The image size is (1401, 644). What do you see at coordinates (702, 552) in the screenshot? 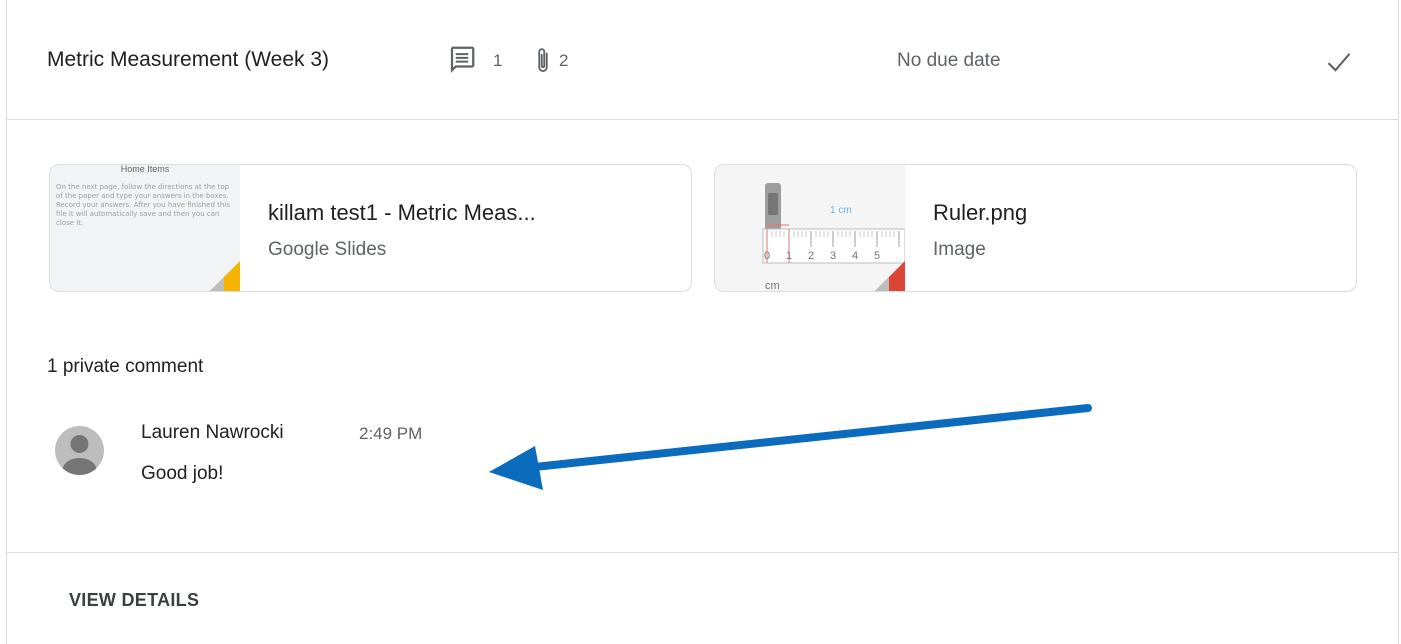
I see `footer-divider` at bounding box center [702, 552].